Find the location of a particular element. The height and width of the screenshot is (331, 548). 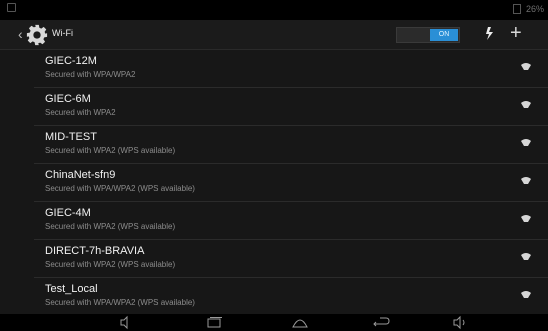

wifi-toggle-on-label: ON is located at coordinates (444, 35).